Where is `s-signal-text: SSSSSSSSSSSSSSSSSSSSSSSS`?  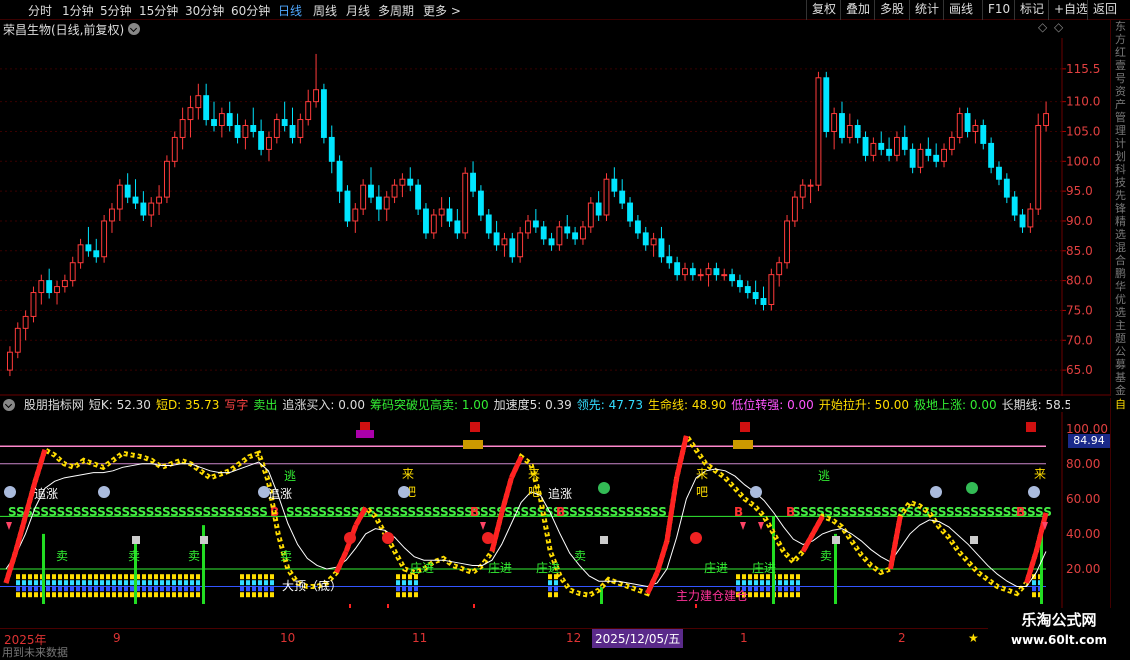 s-signal-text: SSSSSSSSSSSSSSSSSSSSSSSS is located at coordinates (383, 512).